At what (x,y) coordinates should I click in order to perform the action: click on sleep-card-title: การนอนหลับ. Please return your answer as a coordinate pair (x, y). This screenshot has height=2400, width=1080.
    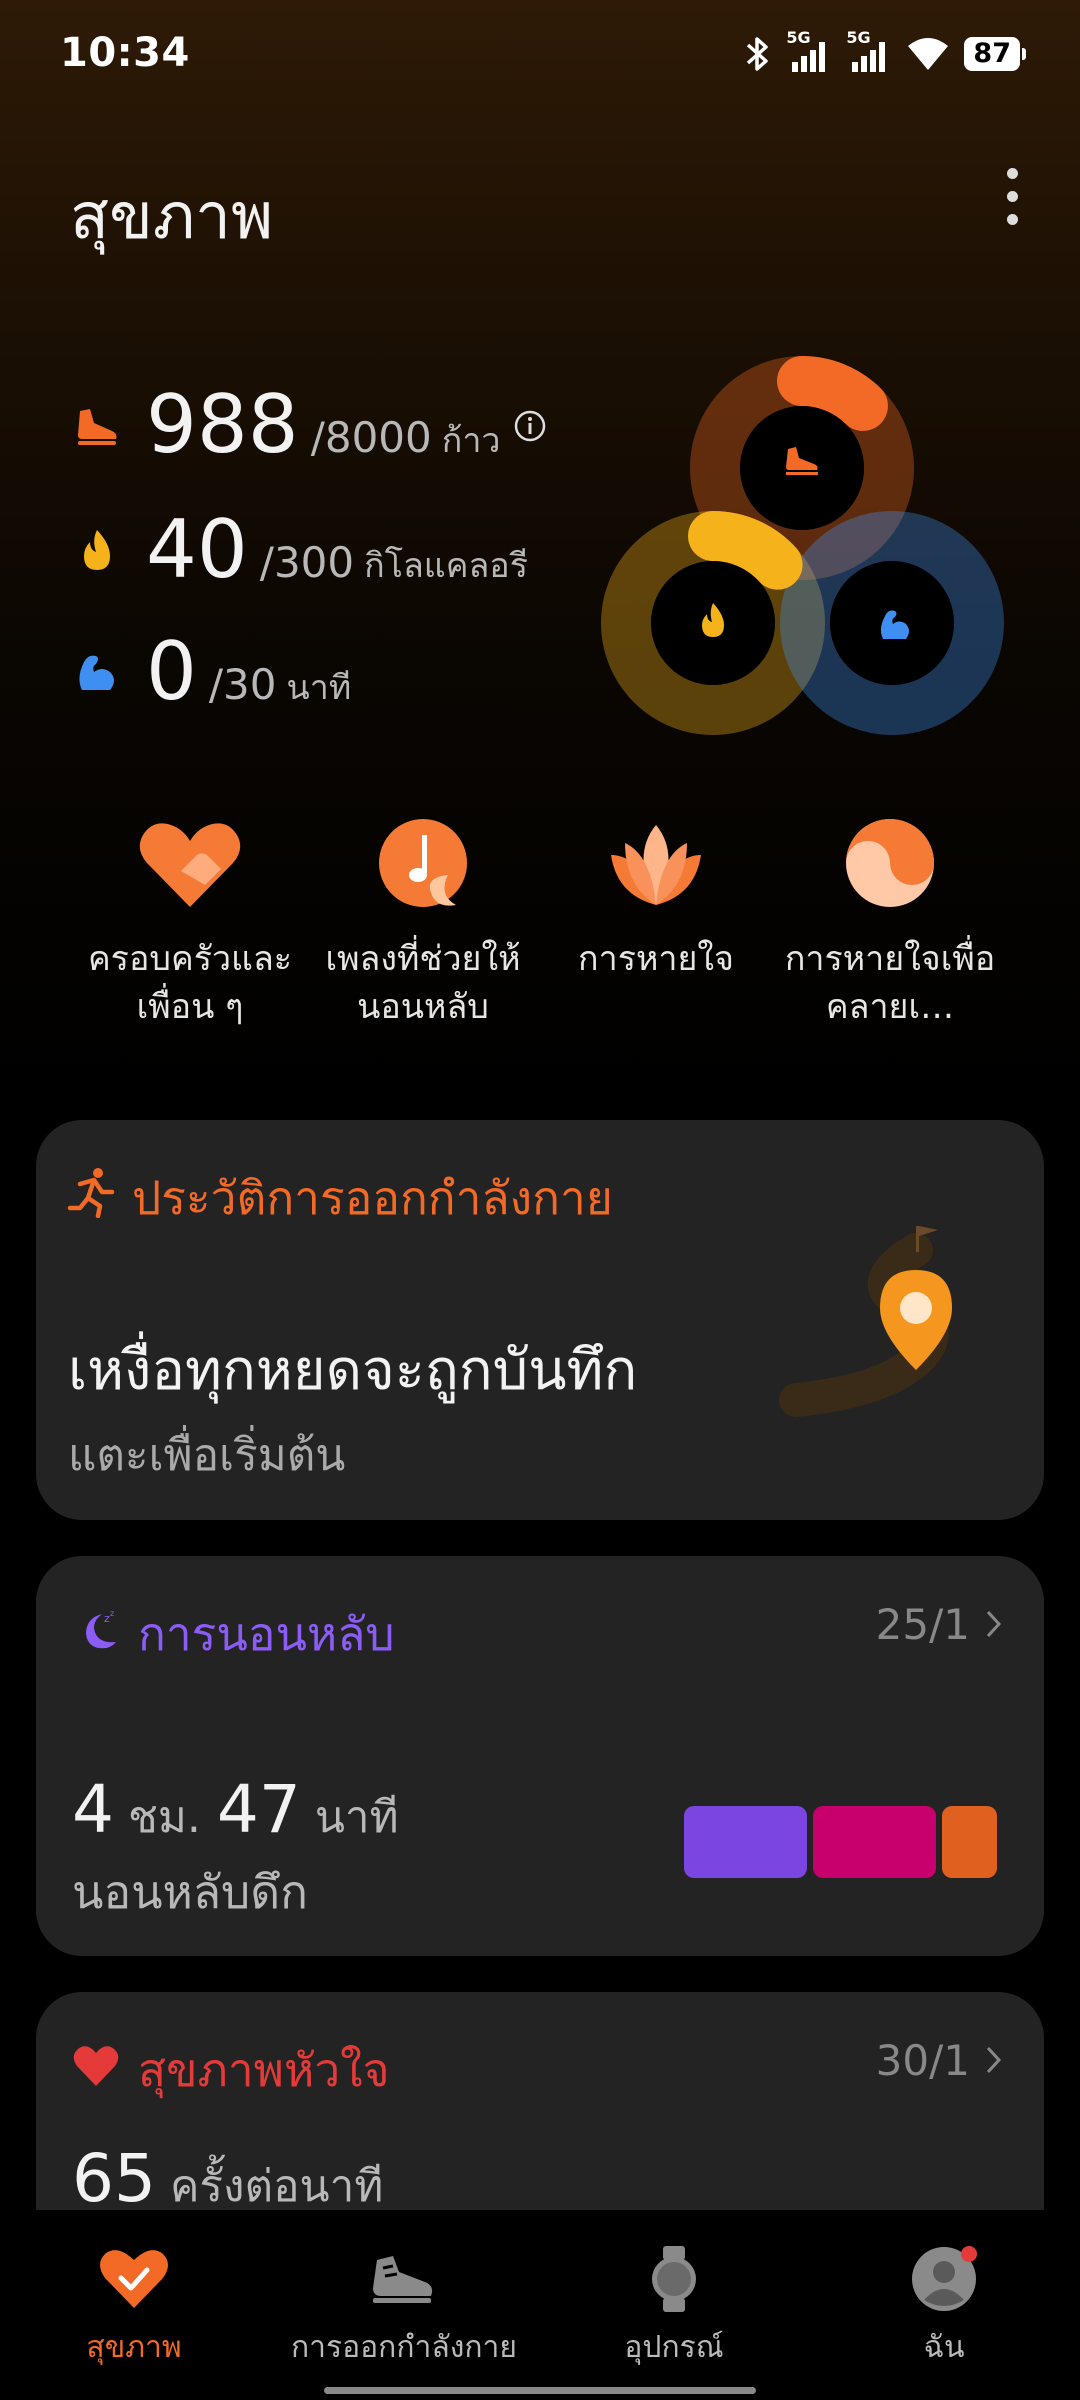
    Looking at the image, I should click on (266, 1634).